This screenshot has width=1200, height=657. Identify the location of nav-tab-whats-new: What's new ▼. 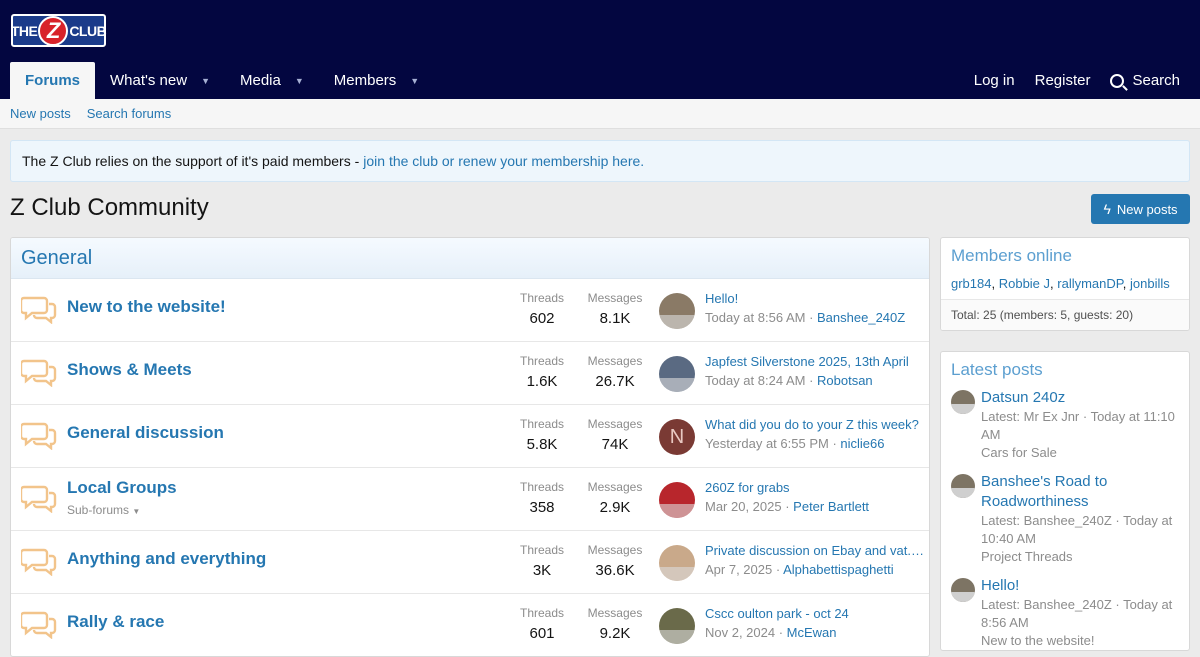
(160, 80).